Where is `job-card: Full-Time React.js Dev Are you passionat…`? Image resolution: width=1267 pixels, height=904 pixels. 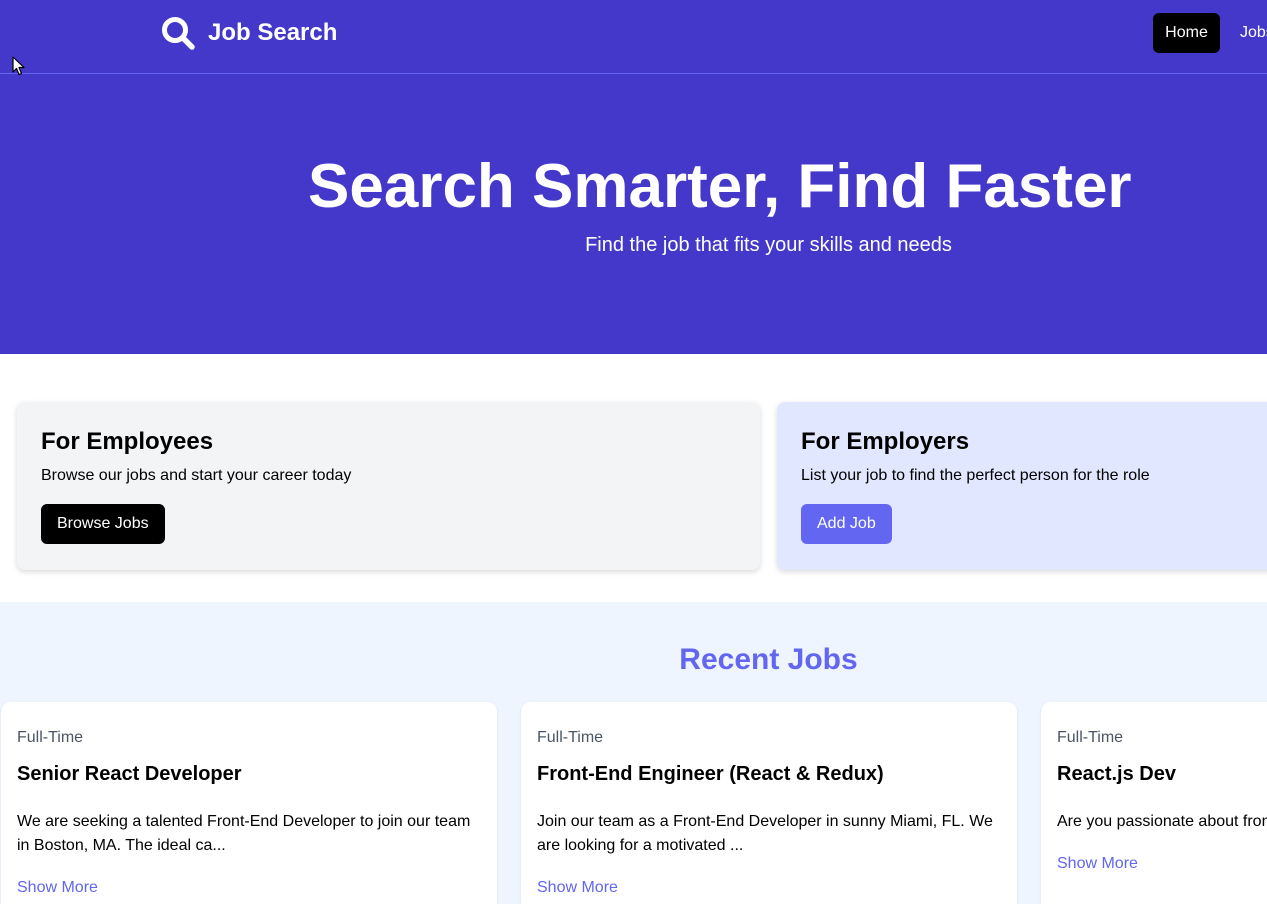 job-card: Full-Time React.js Dev Are you passionat… is located at coordinates (1154, 803).